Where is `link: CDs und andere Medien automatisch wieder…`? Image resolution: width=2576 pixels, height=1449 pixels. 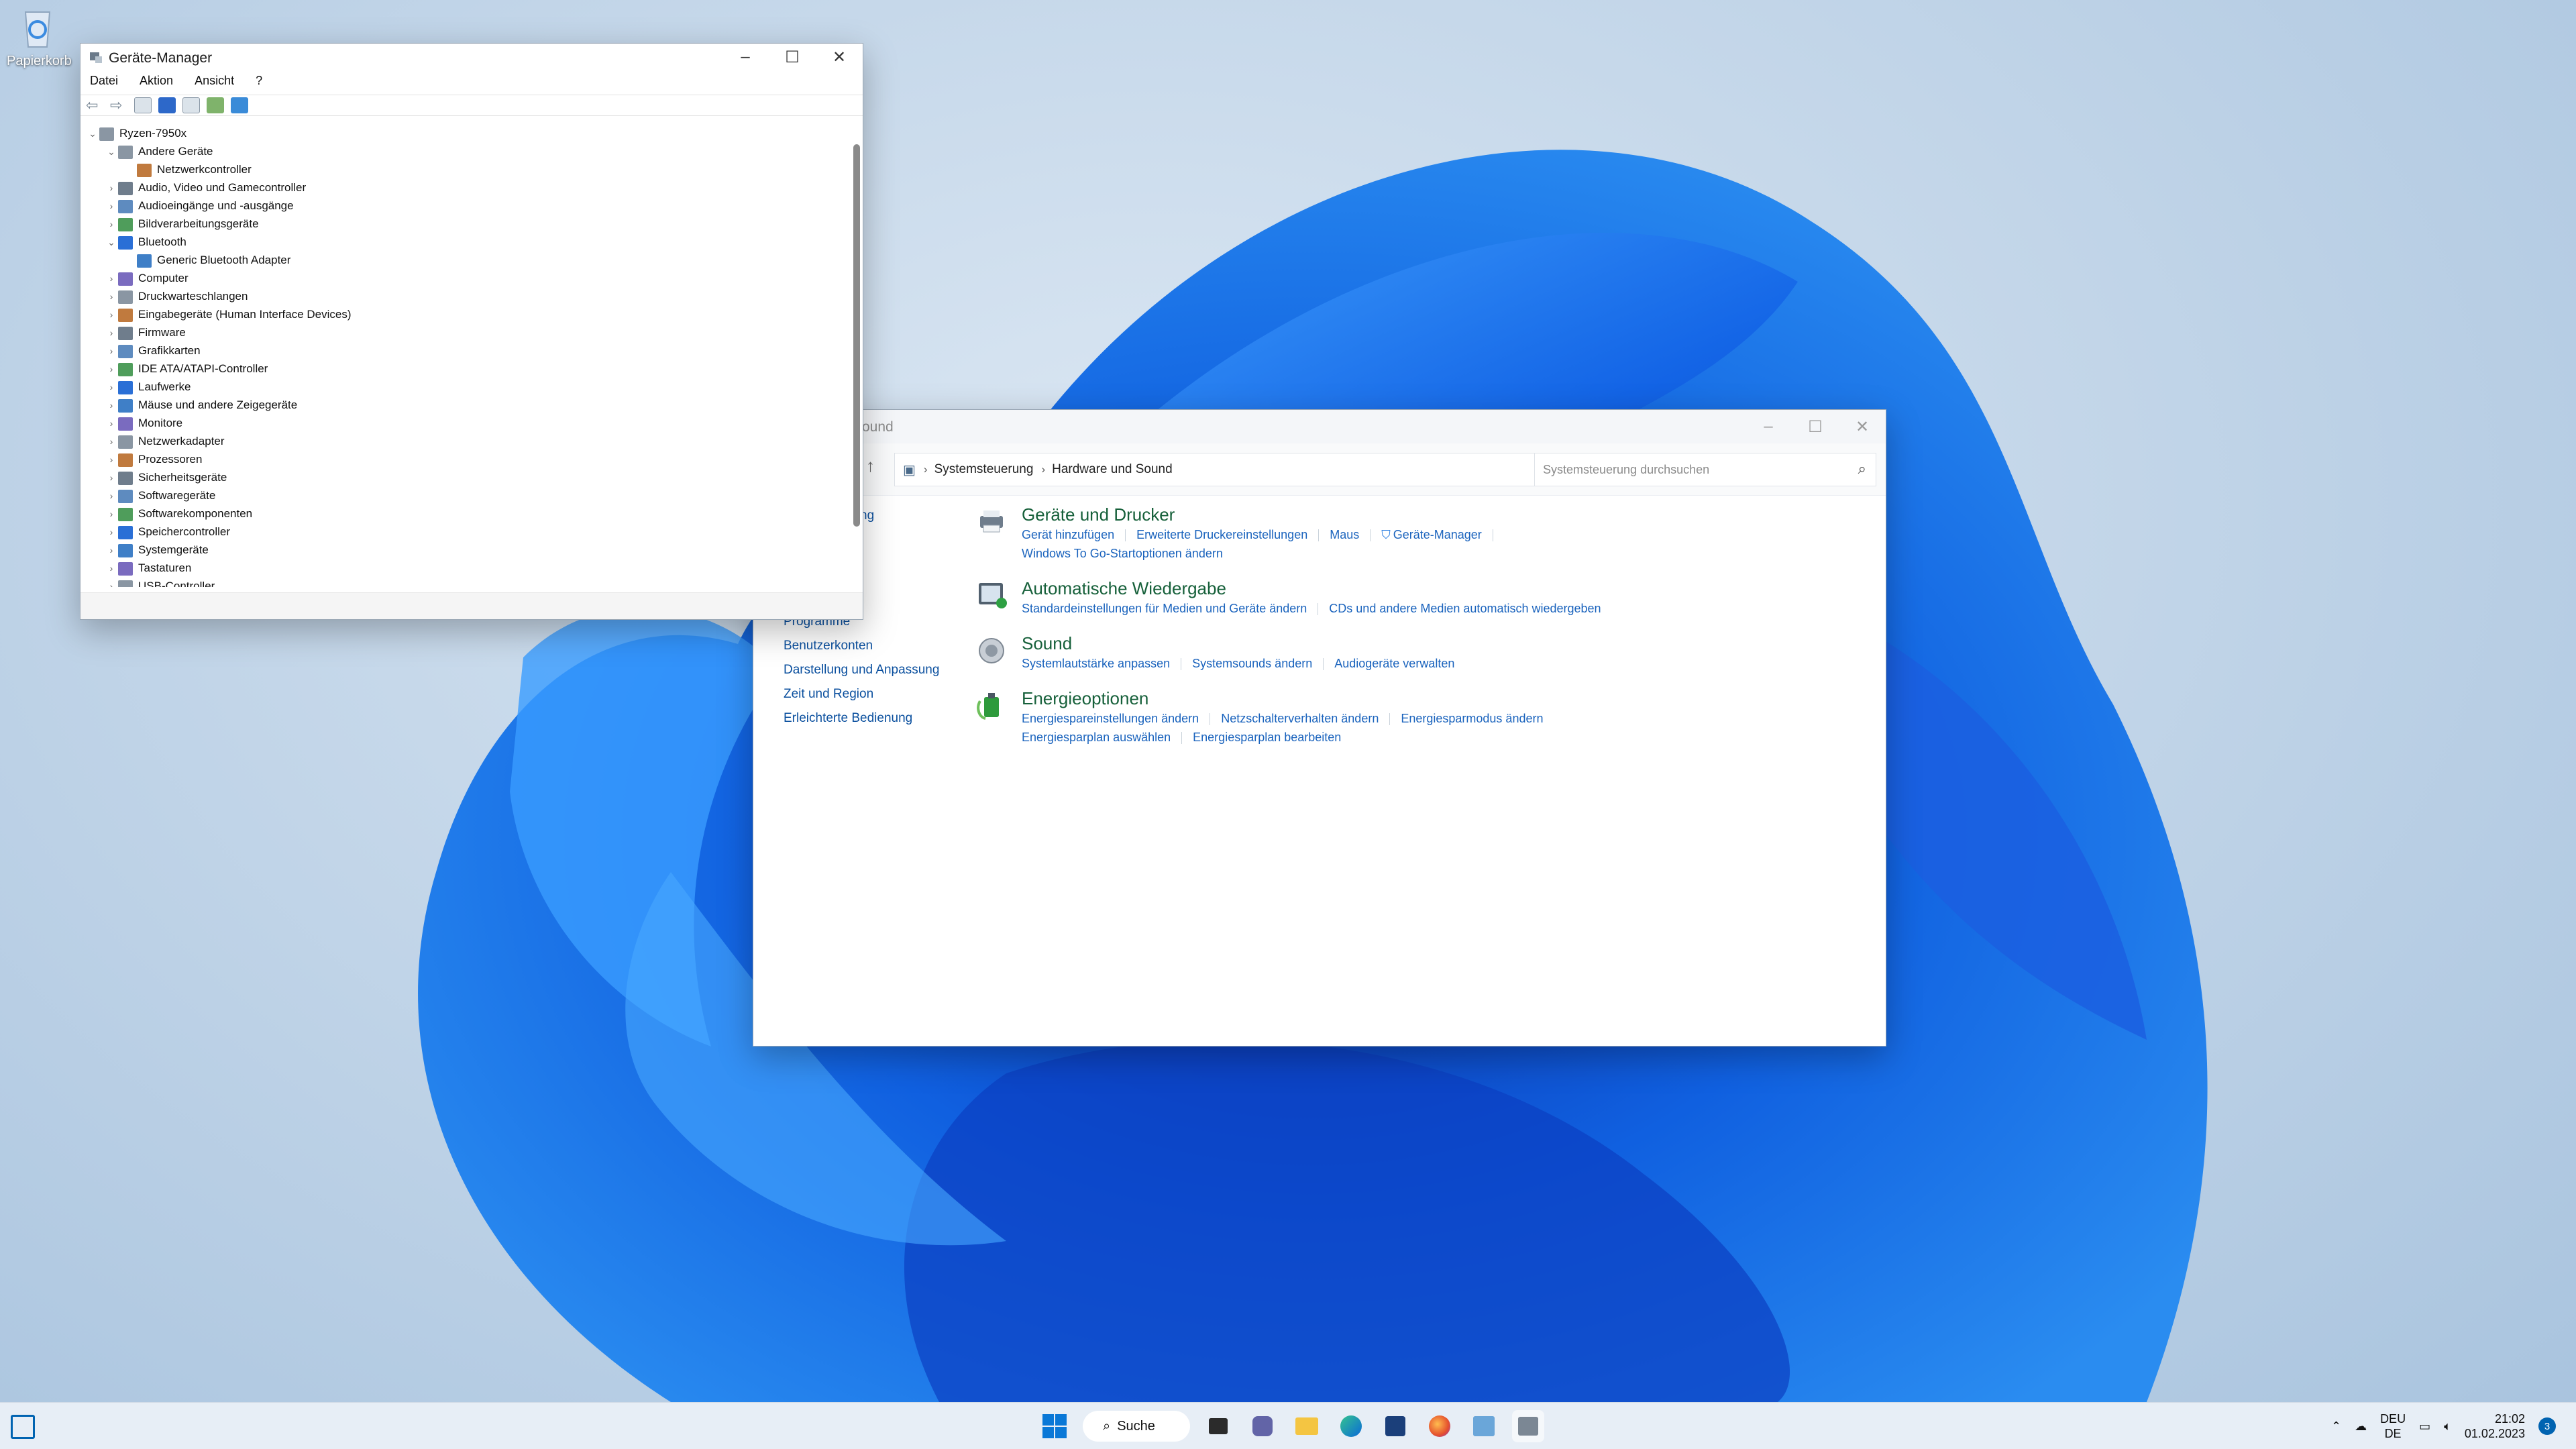 link: CDs und andere Medien automatisch wieder… is located at coordinates (1465, 608).